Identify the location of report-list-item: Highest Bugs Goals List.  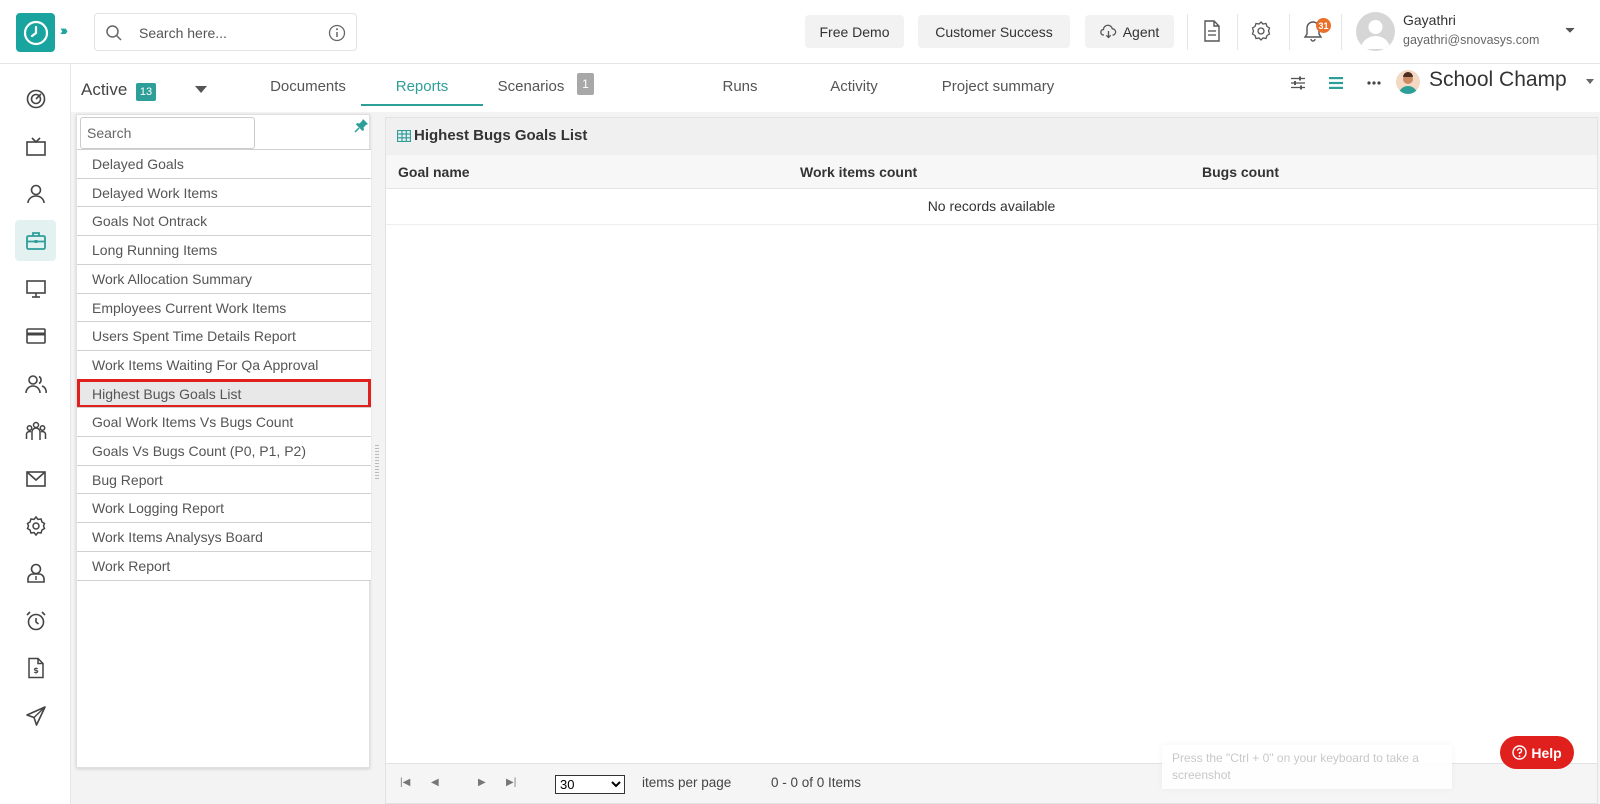
(224, 393).